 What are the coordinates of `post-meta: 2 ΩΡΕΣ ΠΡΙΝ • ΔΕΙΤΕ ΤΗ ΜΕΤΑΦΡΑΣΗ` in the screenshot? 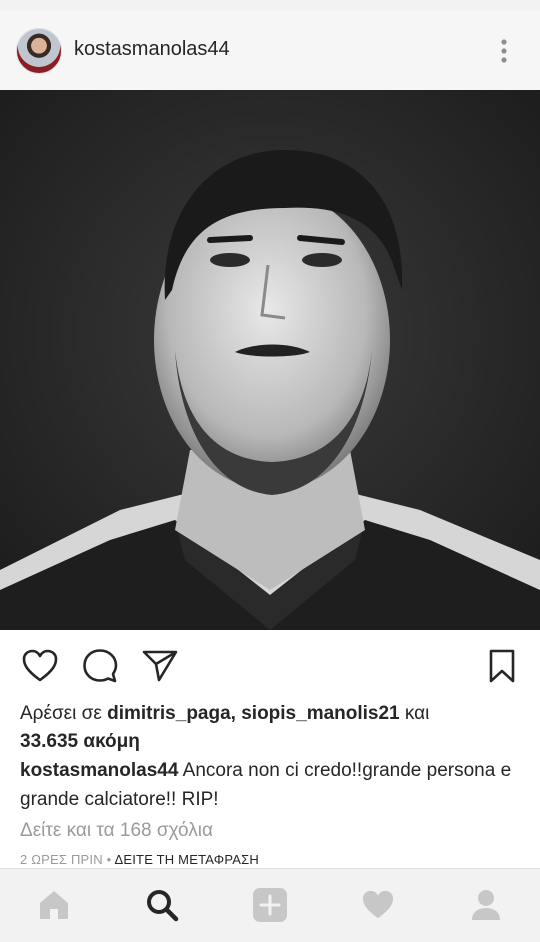 It's located at (139, 859).